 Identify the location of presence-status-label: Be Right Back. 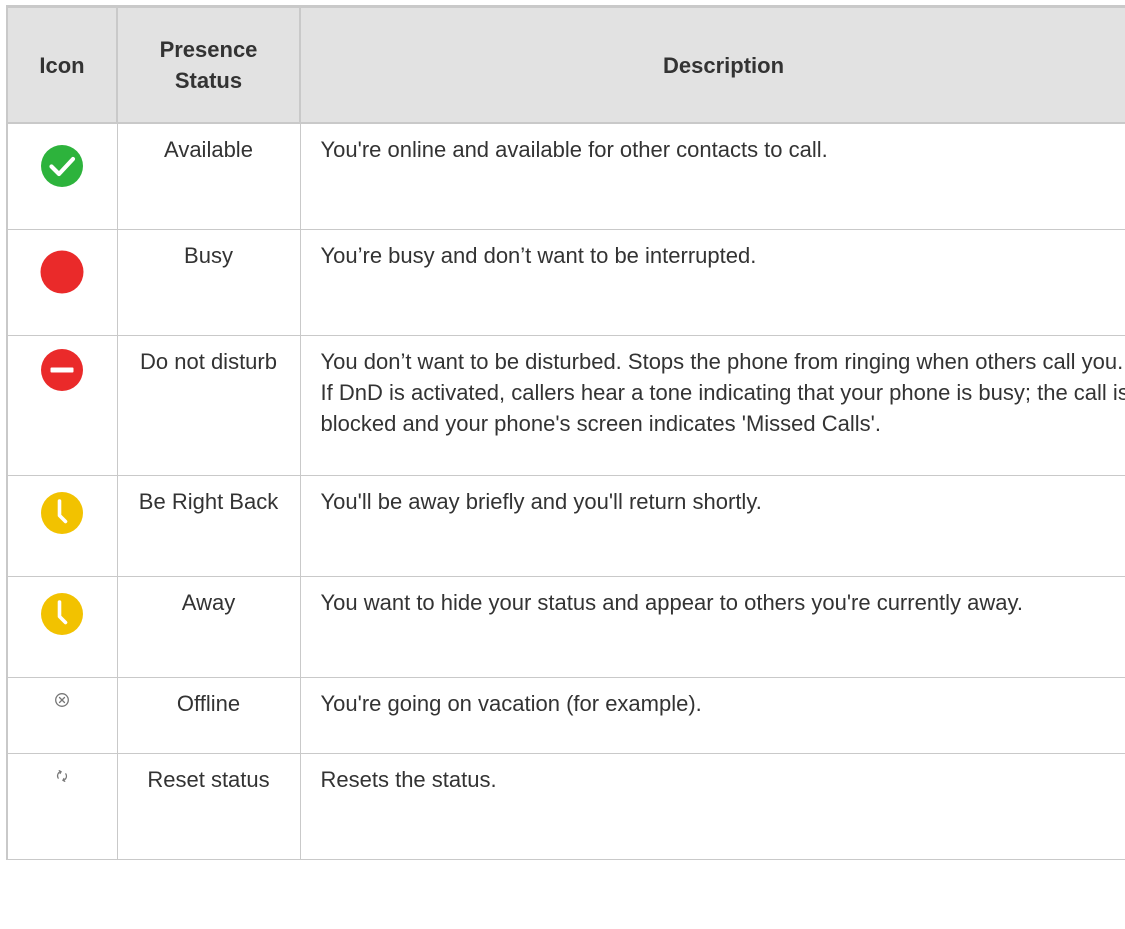
(208, 526).